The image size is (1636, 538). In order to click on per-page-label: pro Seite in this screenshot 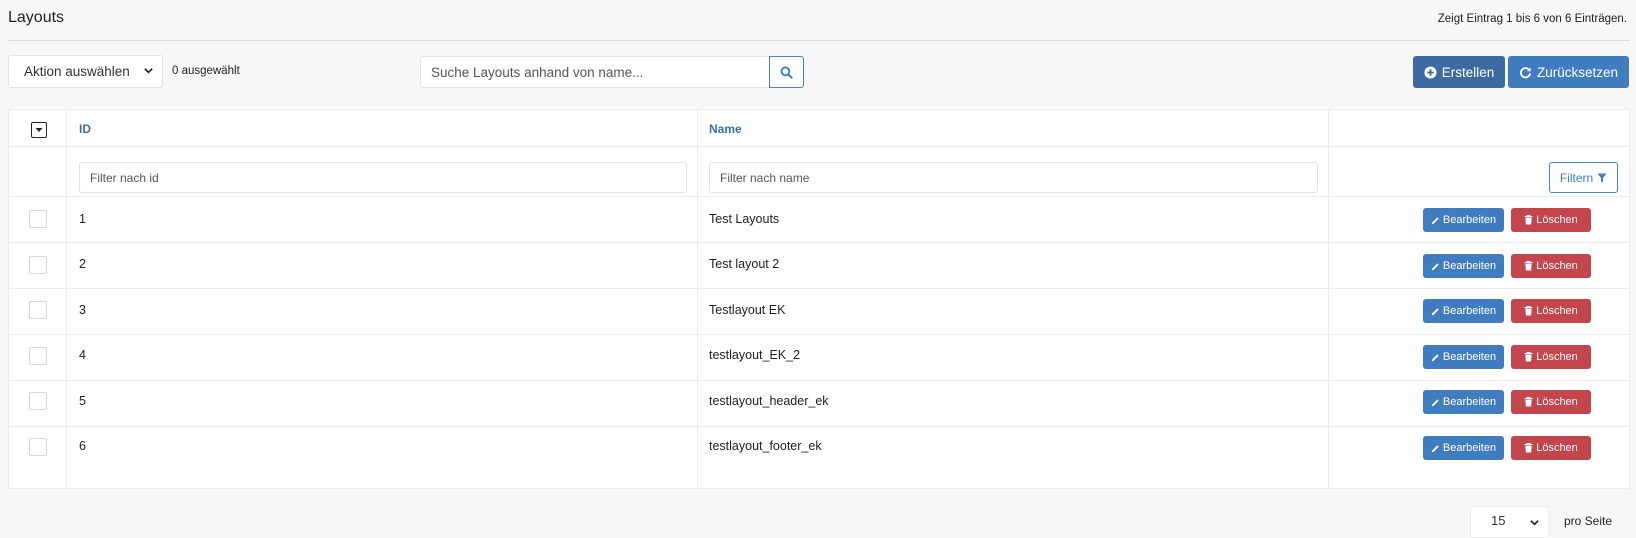, I will do `click(1588, 521)`.